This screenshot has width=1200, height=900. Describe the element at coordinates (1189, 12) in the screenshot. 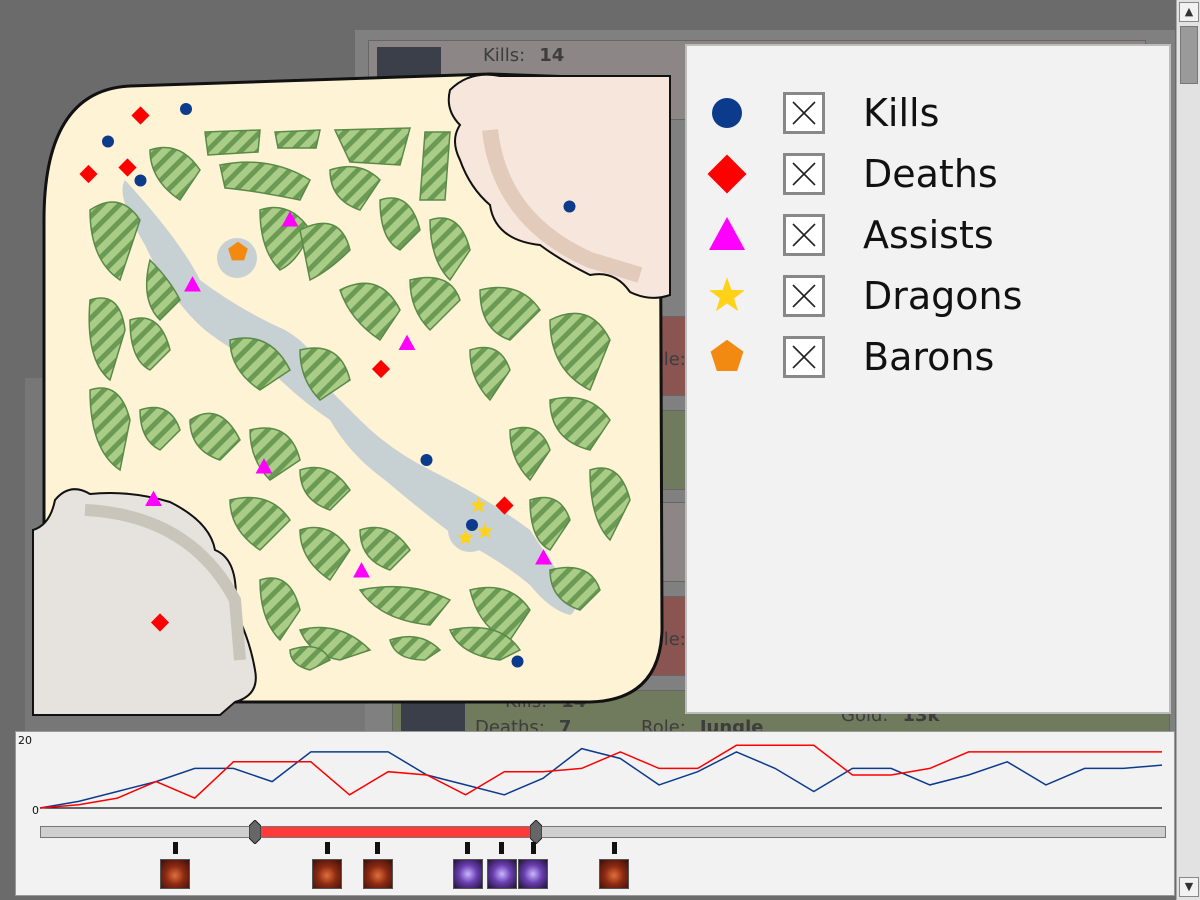

I see `scroll-up-button: ▲` at that location.